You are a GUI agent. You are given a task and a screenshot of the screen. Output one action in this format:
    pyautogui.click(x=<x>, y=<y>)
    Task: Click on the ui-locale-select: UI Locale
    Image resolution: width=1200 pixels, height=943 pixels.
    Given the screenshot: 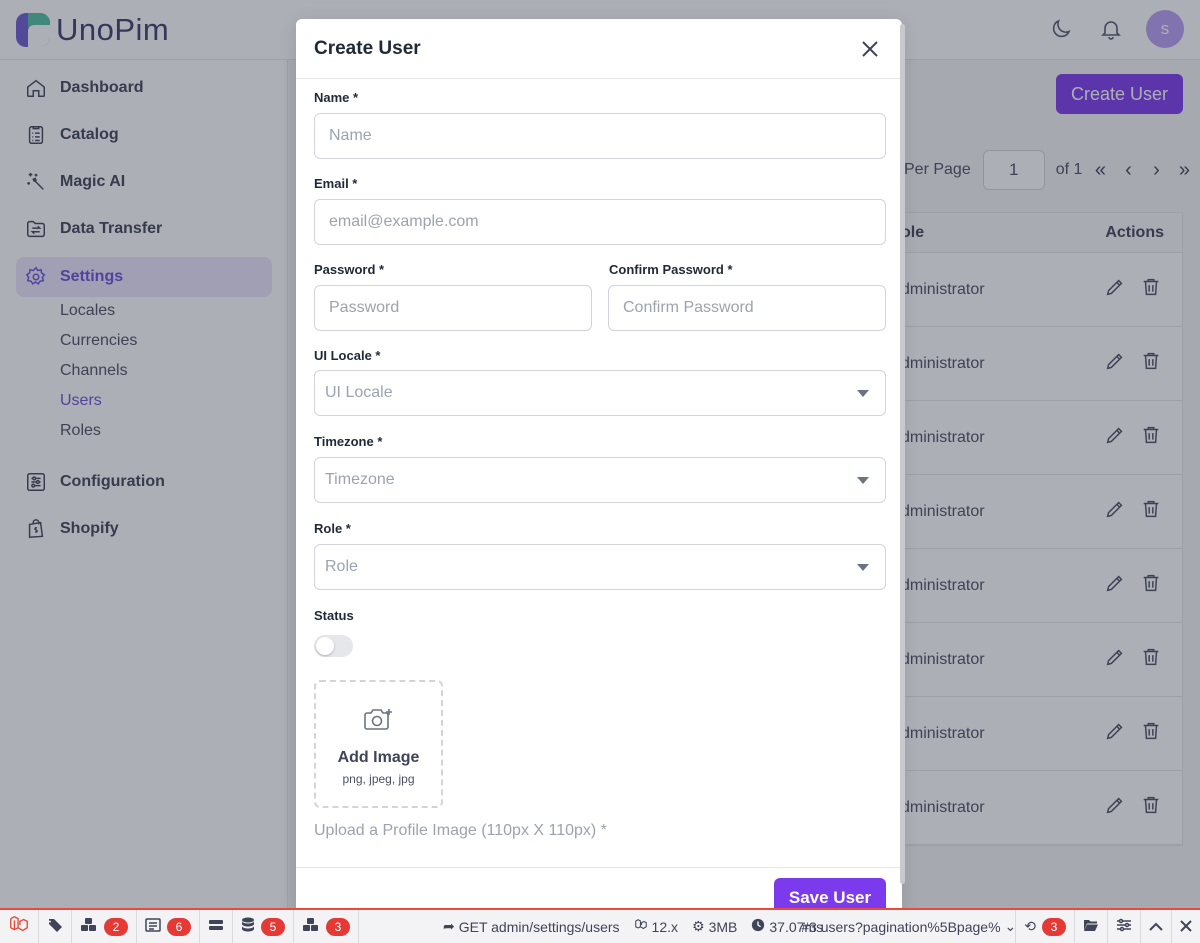 What is the action you would take?
    pyautogui.click(x=600, y=393)
    